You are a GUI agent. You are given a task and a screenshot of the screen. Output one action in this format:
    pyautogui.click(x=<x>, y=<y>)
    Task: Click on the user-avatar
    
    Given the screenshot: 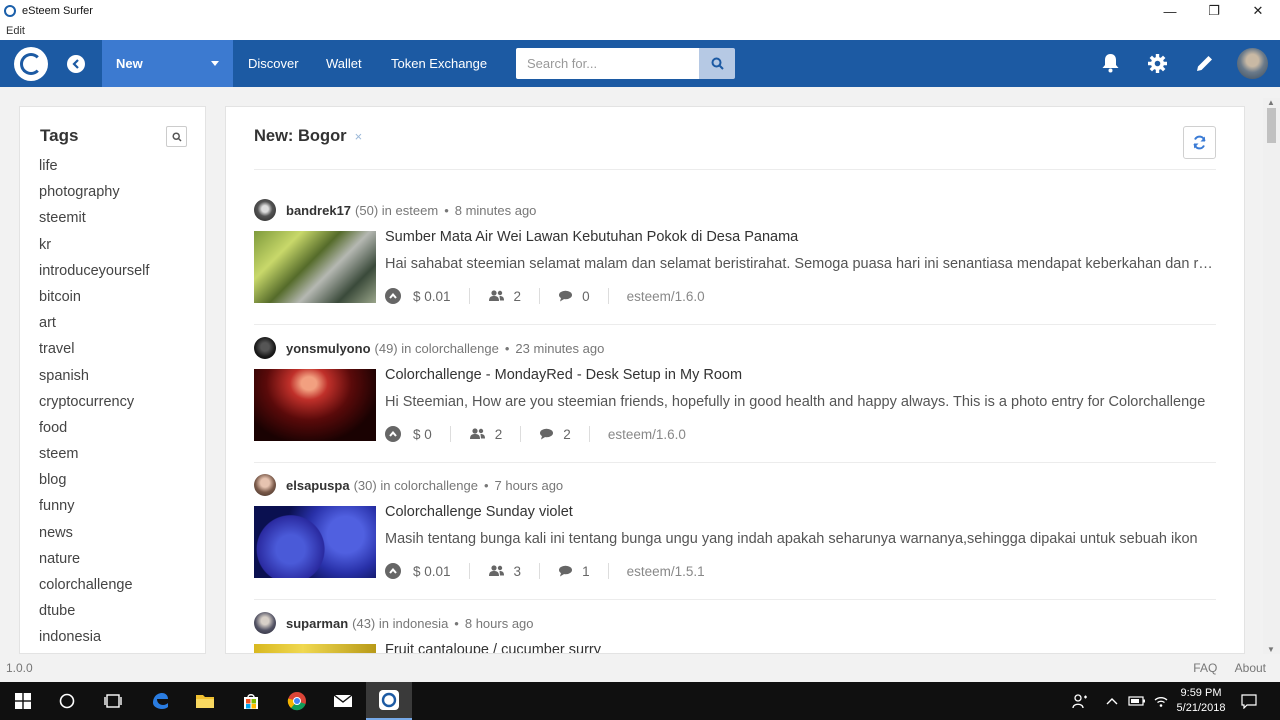 What is the action you would take?
    pyautogui.click(x=1252, y=63)
    